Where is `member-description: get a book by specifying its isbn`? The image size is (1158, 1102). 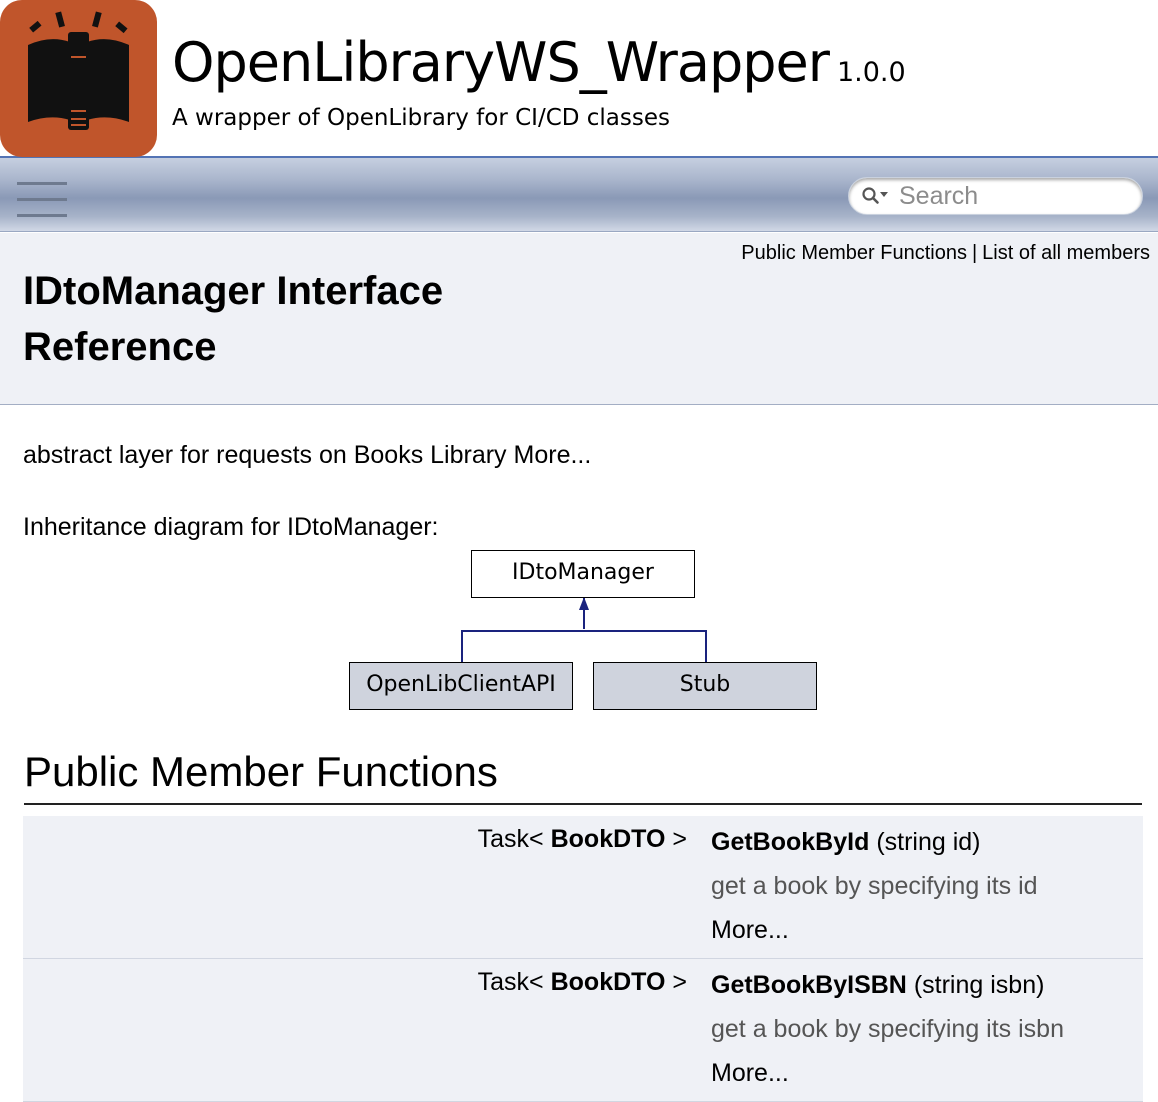
member-description: get a book by specifying its isbn is located at coordinates (887, 1029).